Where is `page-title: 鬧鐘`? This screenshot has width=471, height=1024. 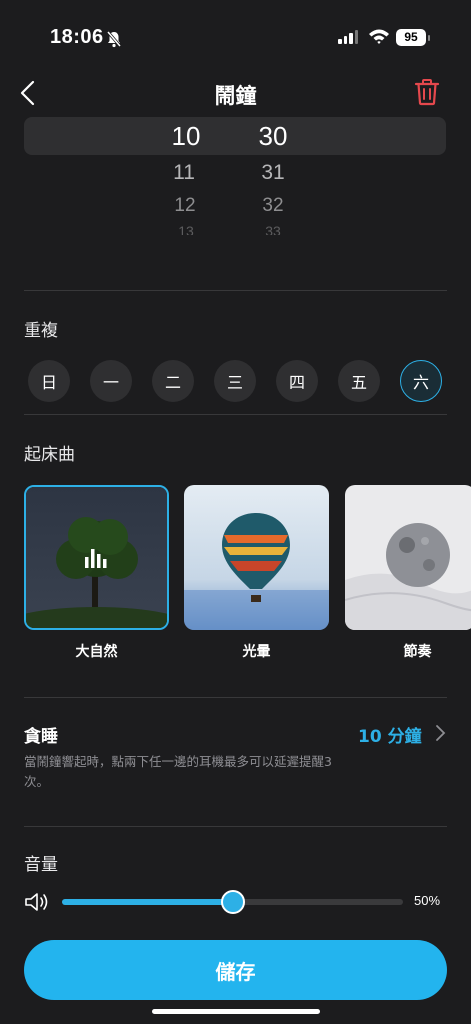
page-title: 鬧鐘 is located at coordinates (235, 96).